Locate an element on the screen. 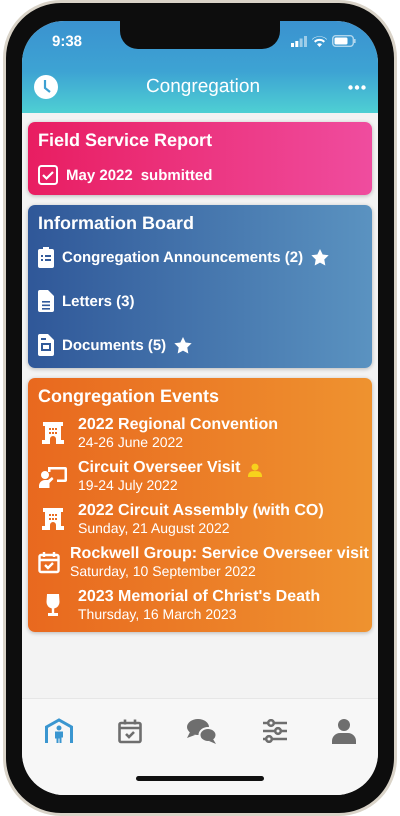  more-icon is located at coordinates (357, 87).